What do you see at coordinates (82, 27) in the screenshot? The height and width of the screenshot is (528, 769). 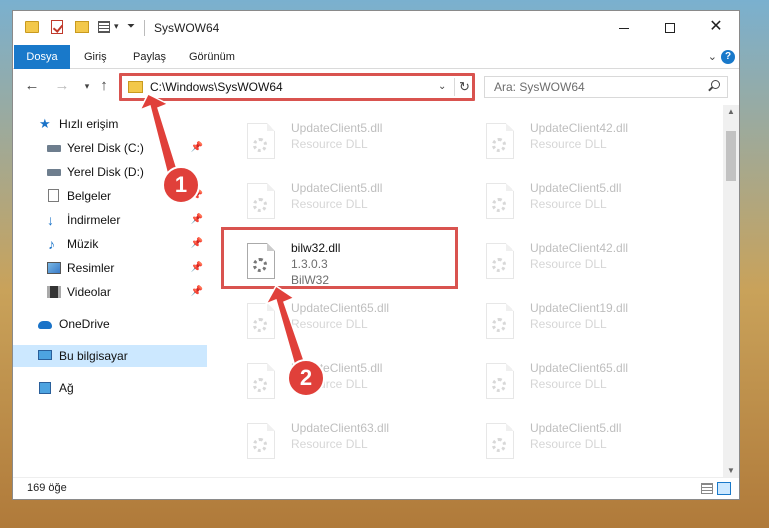 I see `new-folder-icon` at bounding box center [82, 27].